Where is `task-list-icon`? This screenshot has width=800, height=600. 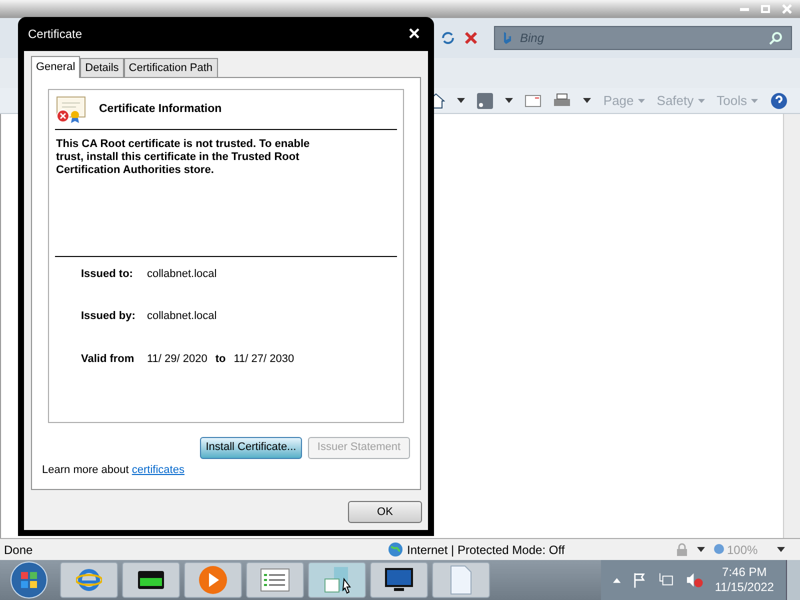
task-list-icon is located at coordinates (275, 580).